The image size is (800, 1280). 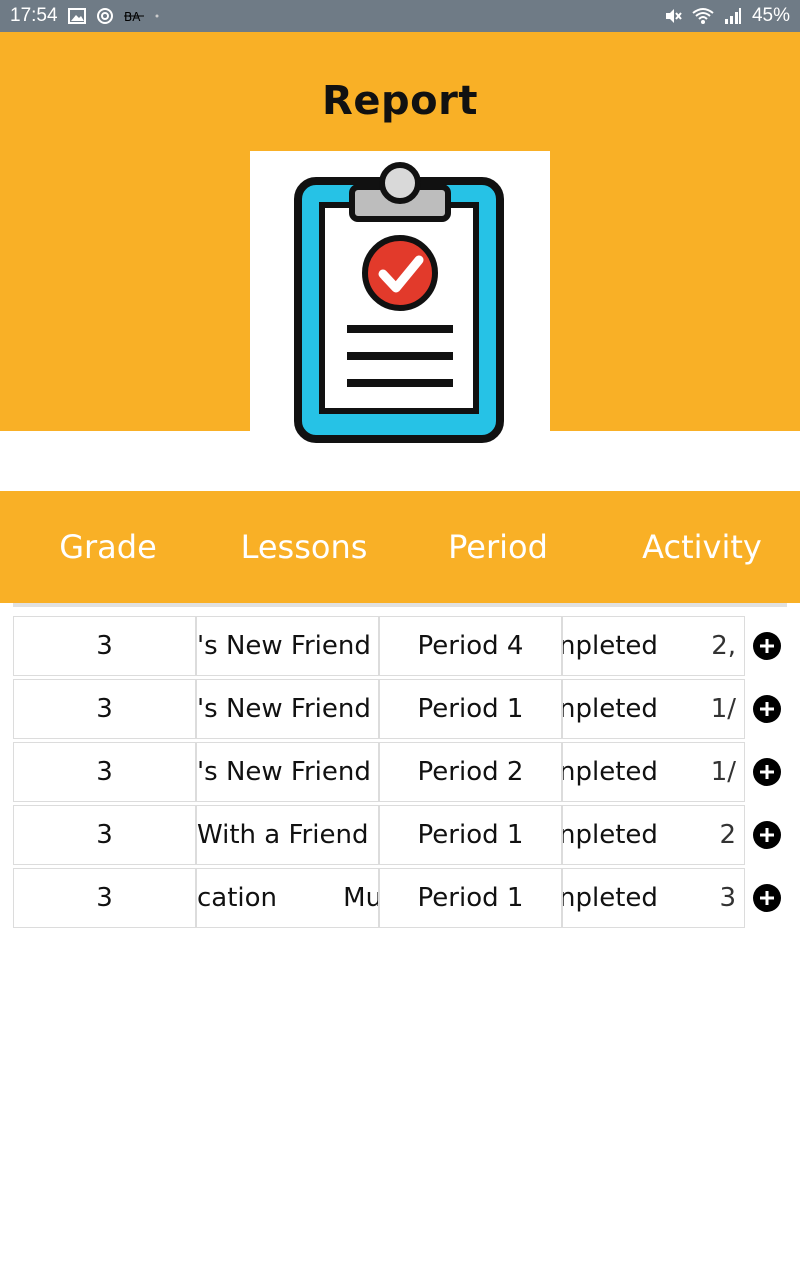 I want to click on activity-cell: npleted 2,, so click(x=653, y=646).